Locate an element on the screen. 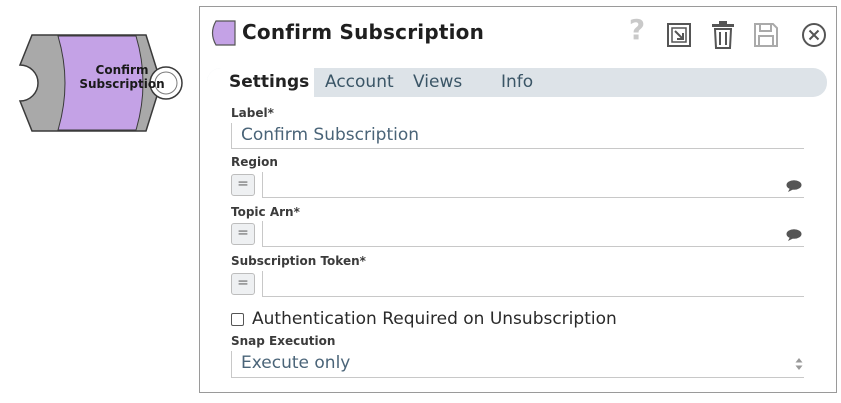 The width and height of the screenshot is (841, 403). tab-info: Info is located at coordinates (517, 82).